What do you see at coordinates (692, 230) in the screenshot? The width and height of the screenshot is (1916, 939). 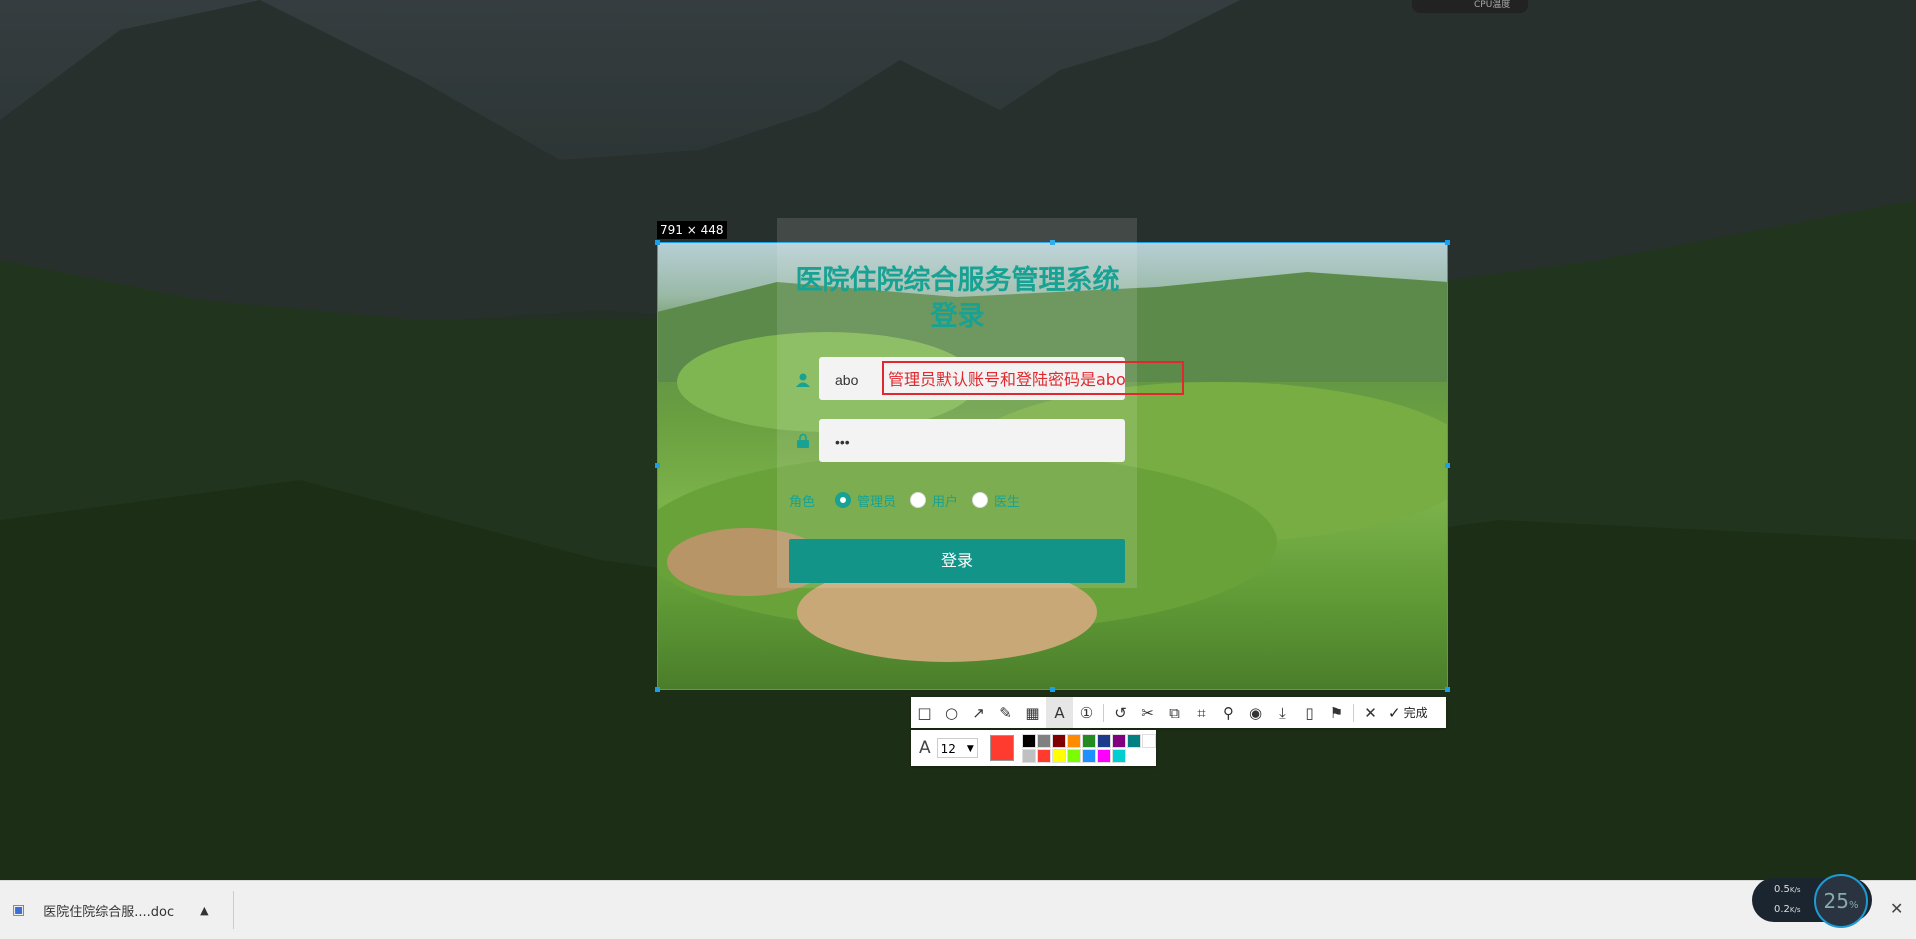 I see `selection-size-label: 791 × 448` at bounding box center [692, 230].